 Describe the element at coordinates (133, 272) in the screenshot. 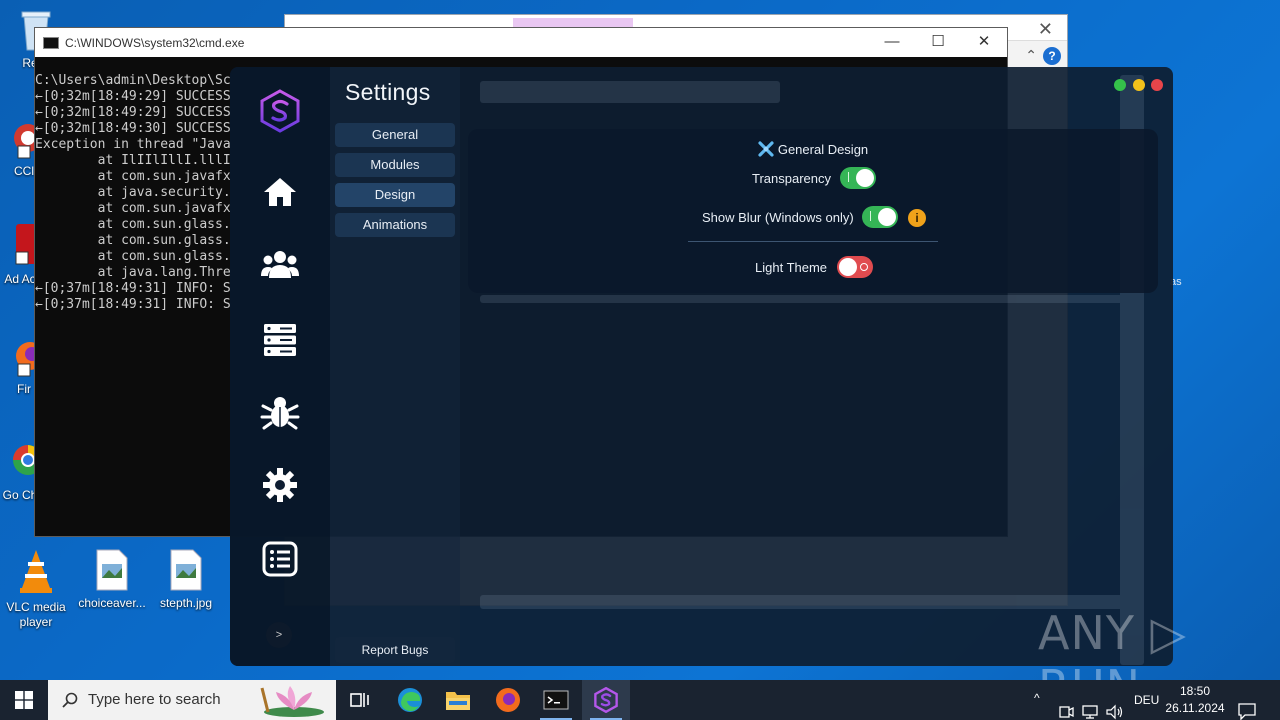

I see `cmd-line: at java.lang.Thre` at that location.